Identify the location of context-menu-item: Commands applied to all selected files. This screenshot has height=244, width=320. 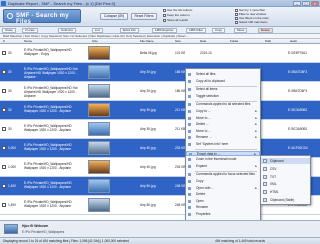
(223, 104).